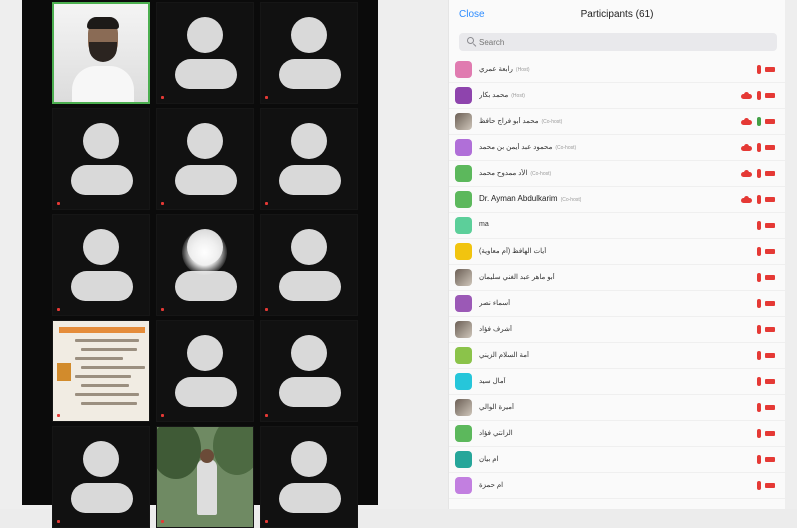  Describe the element at coordinates (617, 486) in the screenshot. I see `participant-row: ام حمزة` at that location.